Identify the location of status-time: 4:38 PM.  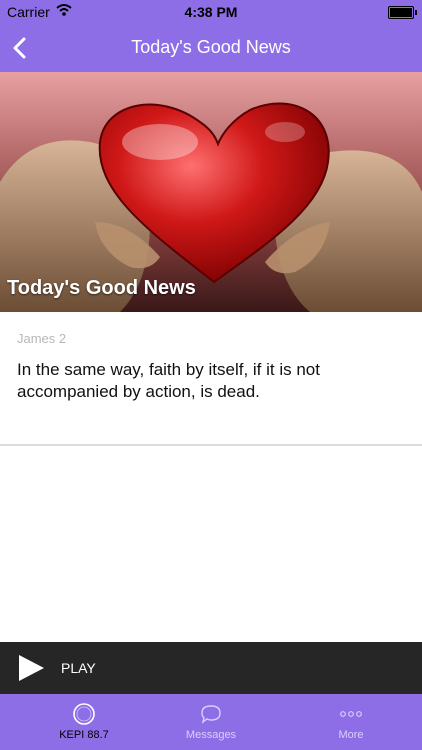
(211, 12).